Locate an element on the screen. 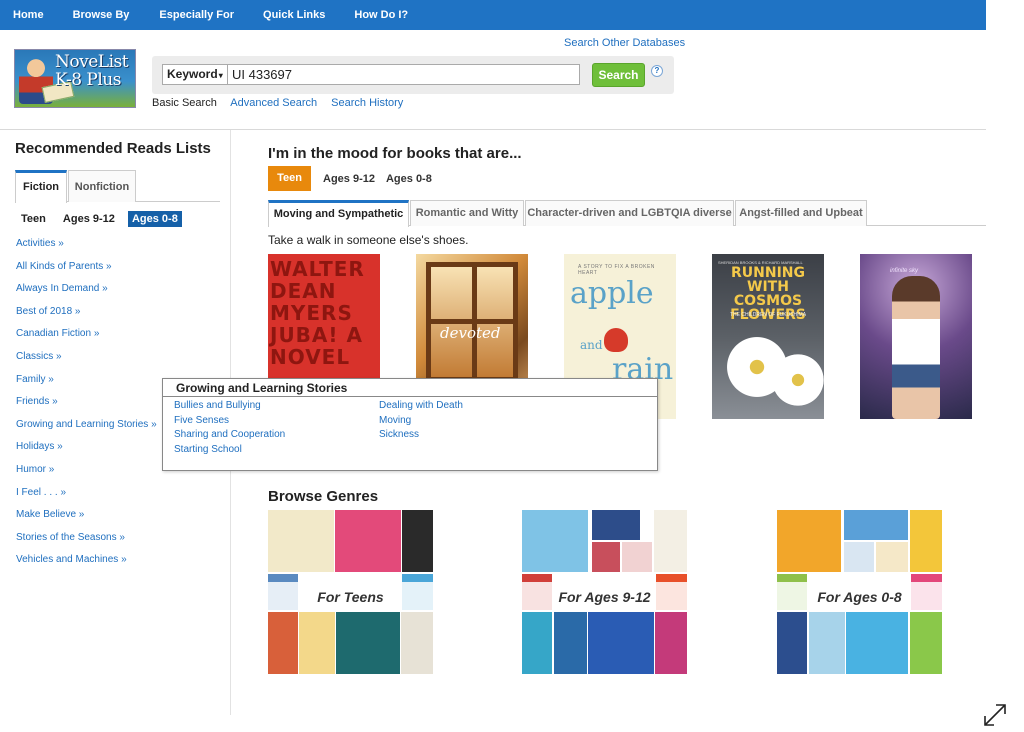  sidebar-item-humor: Humor » is located at coordinates (86, 475).